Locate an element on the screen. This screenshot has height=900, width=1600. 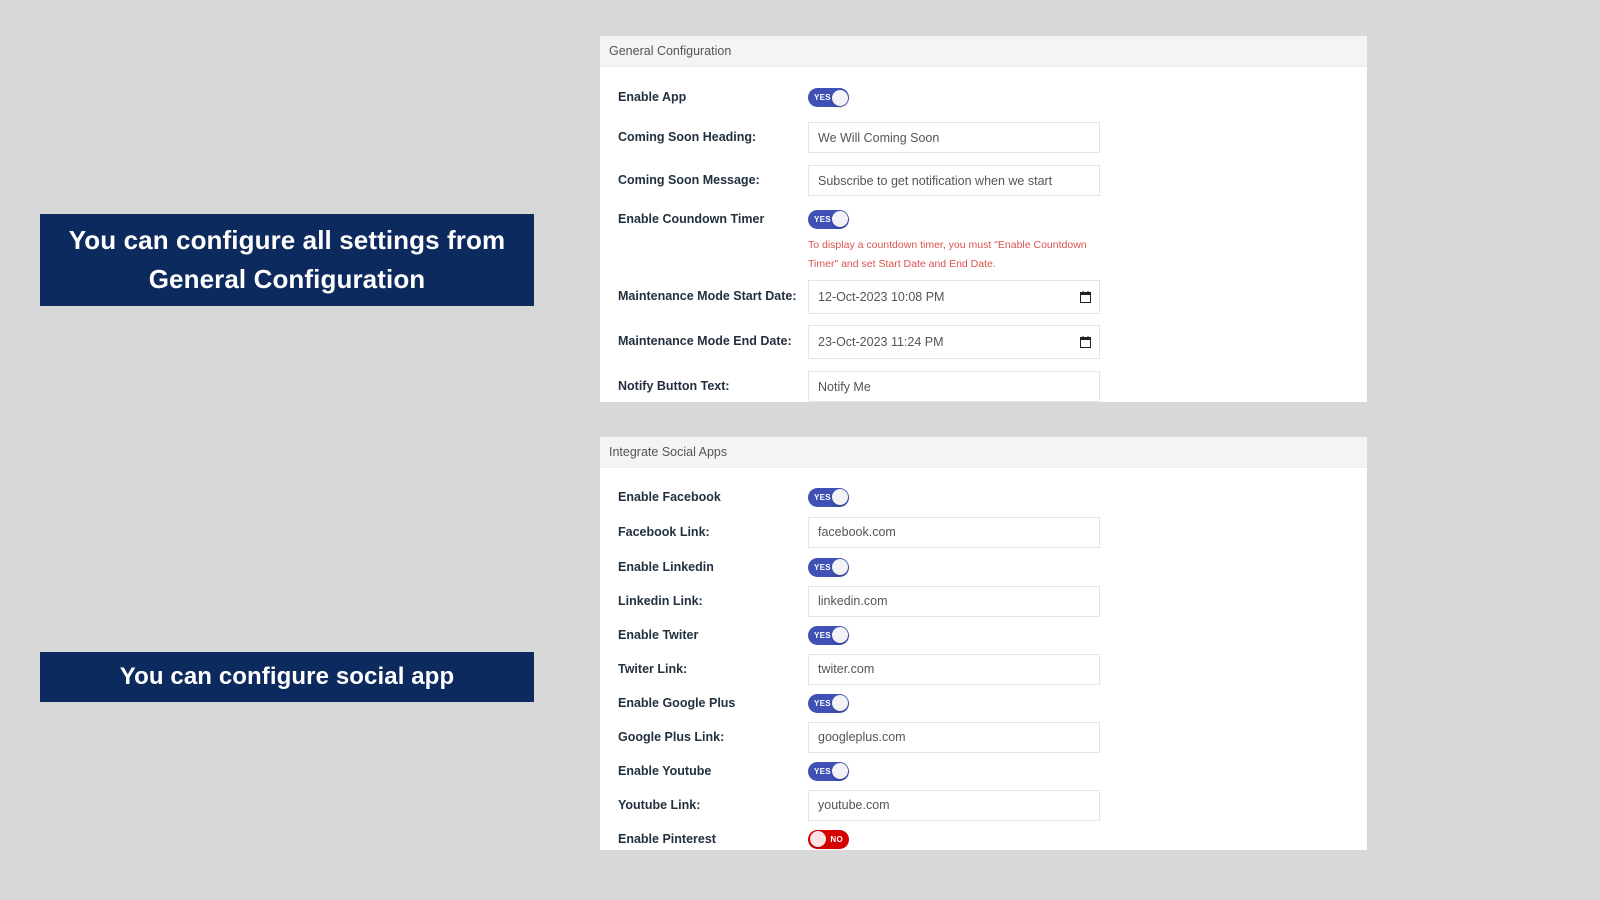
row-linkedin-link: Linkedin Link: is located at coordinates (983, 601).